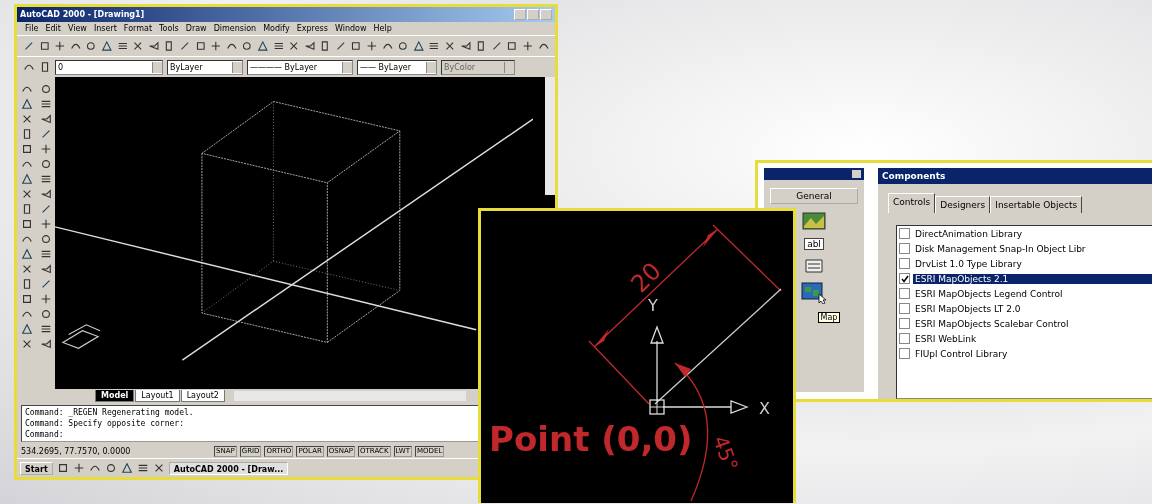  Describe the element at coordinates (397, 67) in the screenshot. I see `dropdown: —— ByLayer` at that location.